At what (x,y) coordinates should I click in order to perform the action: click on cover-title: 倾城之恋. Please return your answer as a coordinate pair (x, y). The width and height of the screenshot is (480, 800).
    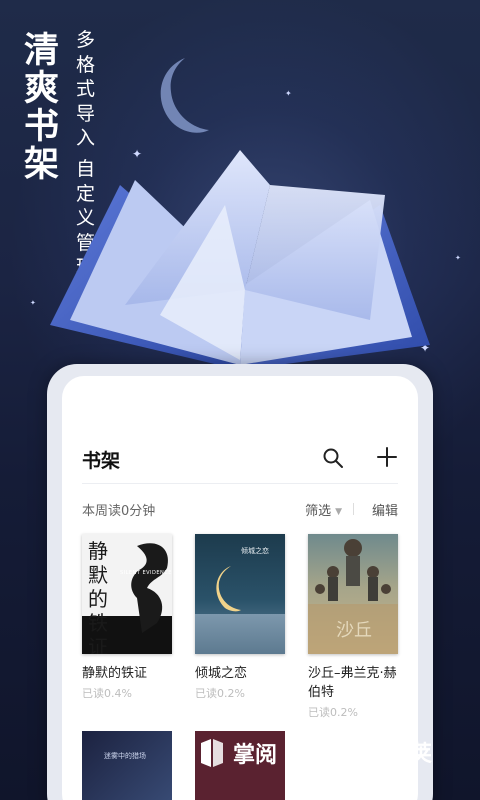
    Looking at the image, I should click on (255, 551).